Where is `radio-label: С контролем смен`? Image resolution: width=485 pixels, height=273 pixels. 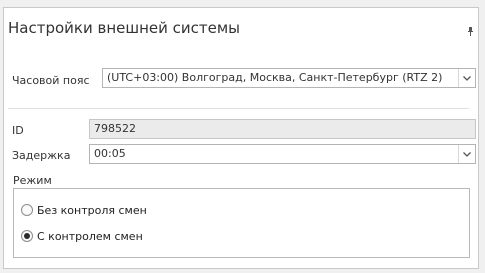
radio-label: С контролем смен is located at coordinates (90, 236).